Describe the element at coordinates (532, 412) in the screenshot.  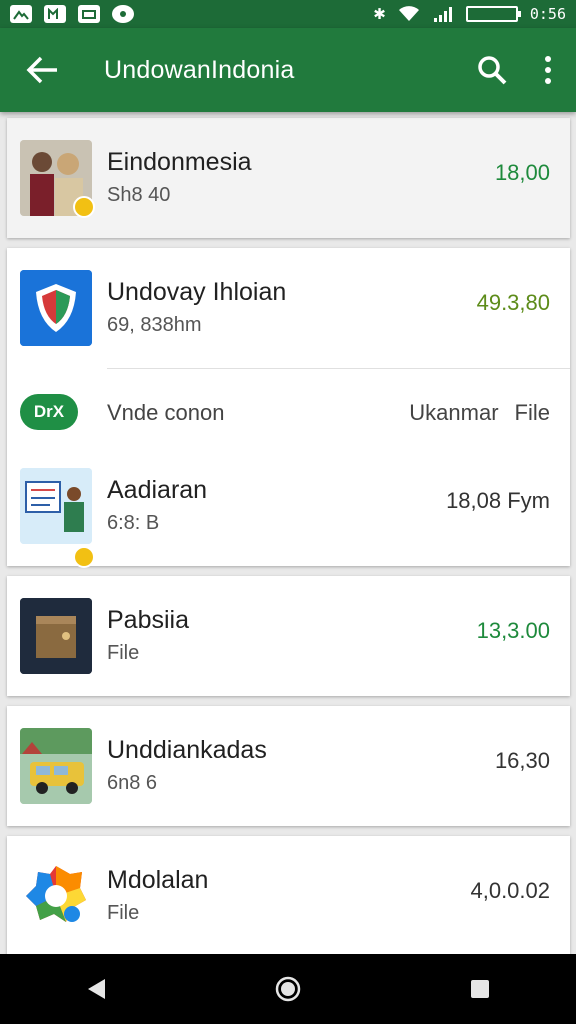
I see `tag-right-file: File` at that location.